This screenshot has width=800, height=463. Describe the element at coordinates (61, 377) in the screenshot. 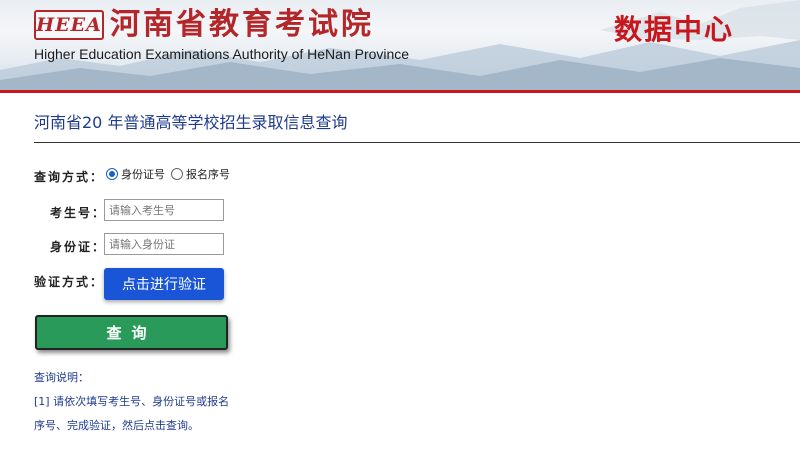

I see `notes-heading: 查询说明：` at that location.